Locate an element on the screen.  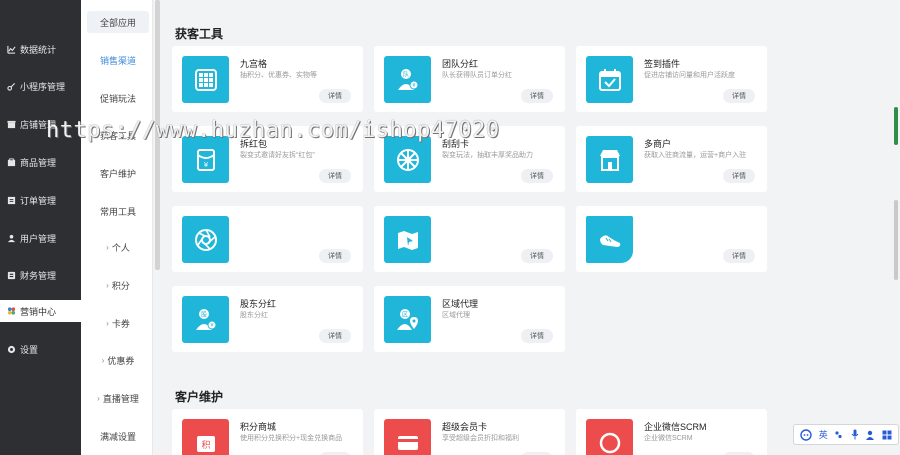
app-card-points-mall: 积 积分商城 使用积分兑换积分+现金兑换商品 详情 is located at coordinates (267, 432).